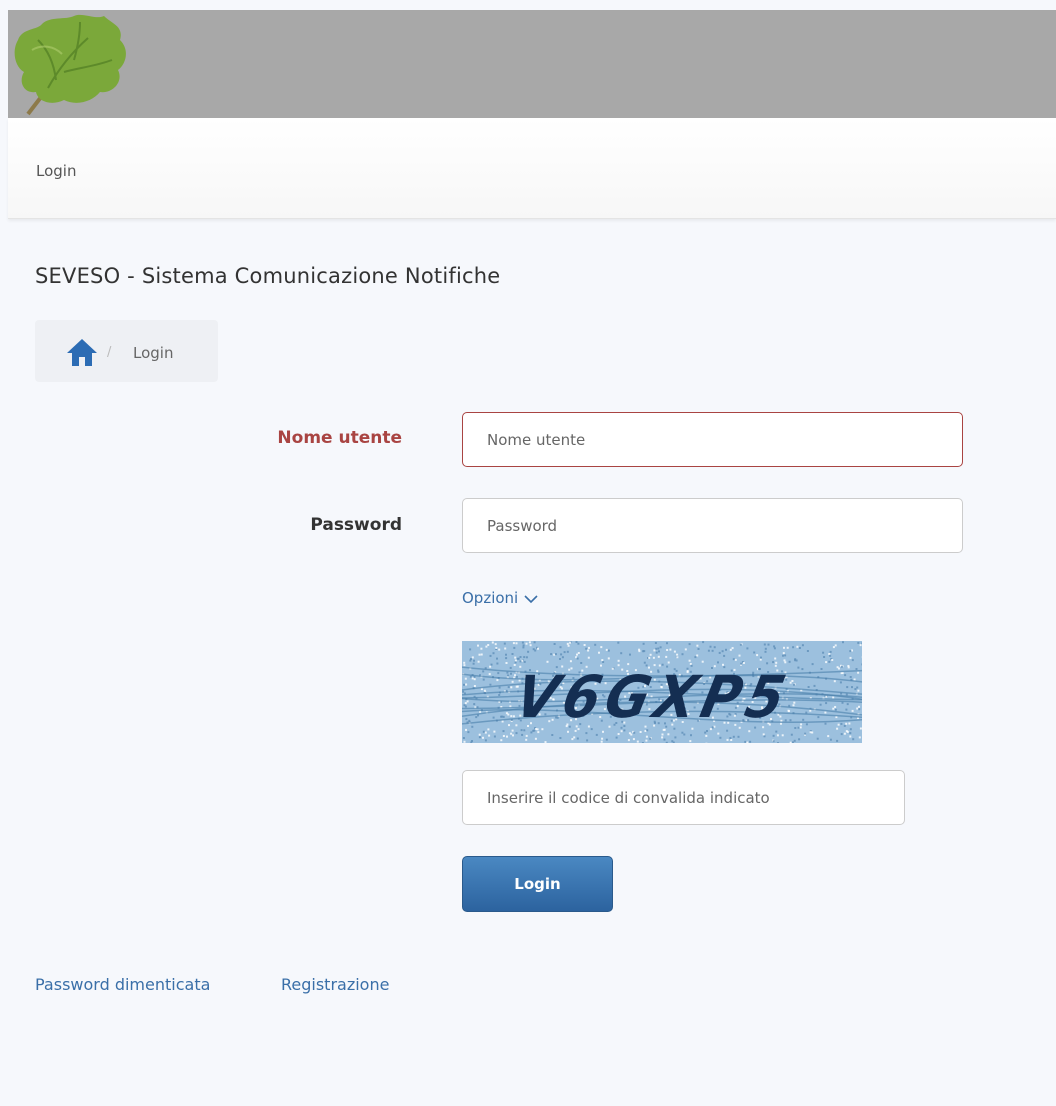 Image resolution: width=1056 pixels, height=1106 pixels. Describe the element at coordinates (339, 438) in the screenshot. I see `username-label: Nome utente` at that location.